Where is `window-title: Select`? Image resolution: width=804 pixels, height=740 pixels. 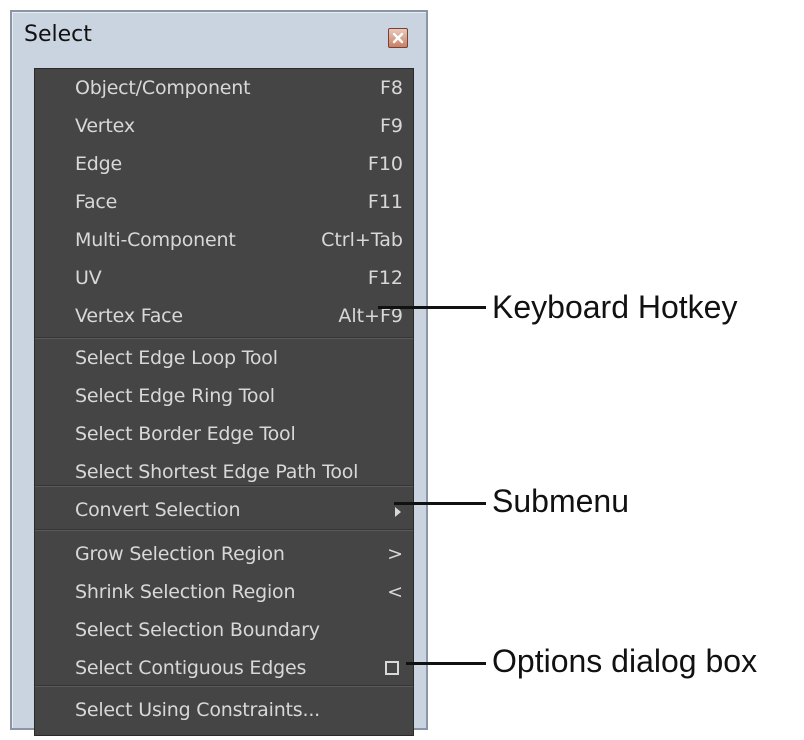 window-title: Select is located at coordinates (58, 34).